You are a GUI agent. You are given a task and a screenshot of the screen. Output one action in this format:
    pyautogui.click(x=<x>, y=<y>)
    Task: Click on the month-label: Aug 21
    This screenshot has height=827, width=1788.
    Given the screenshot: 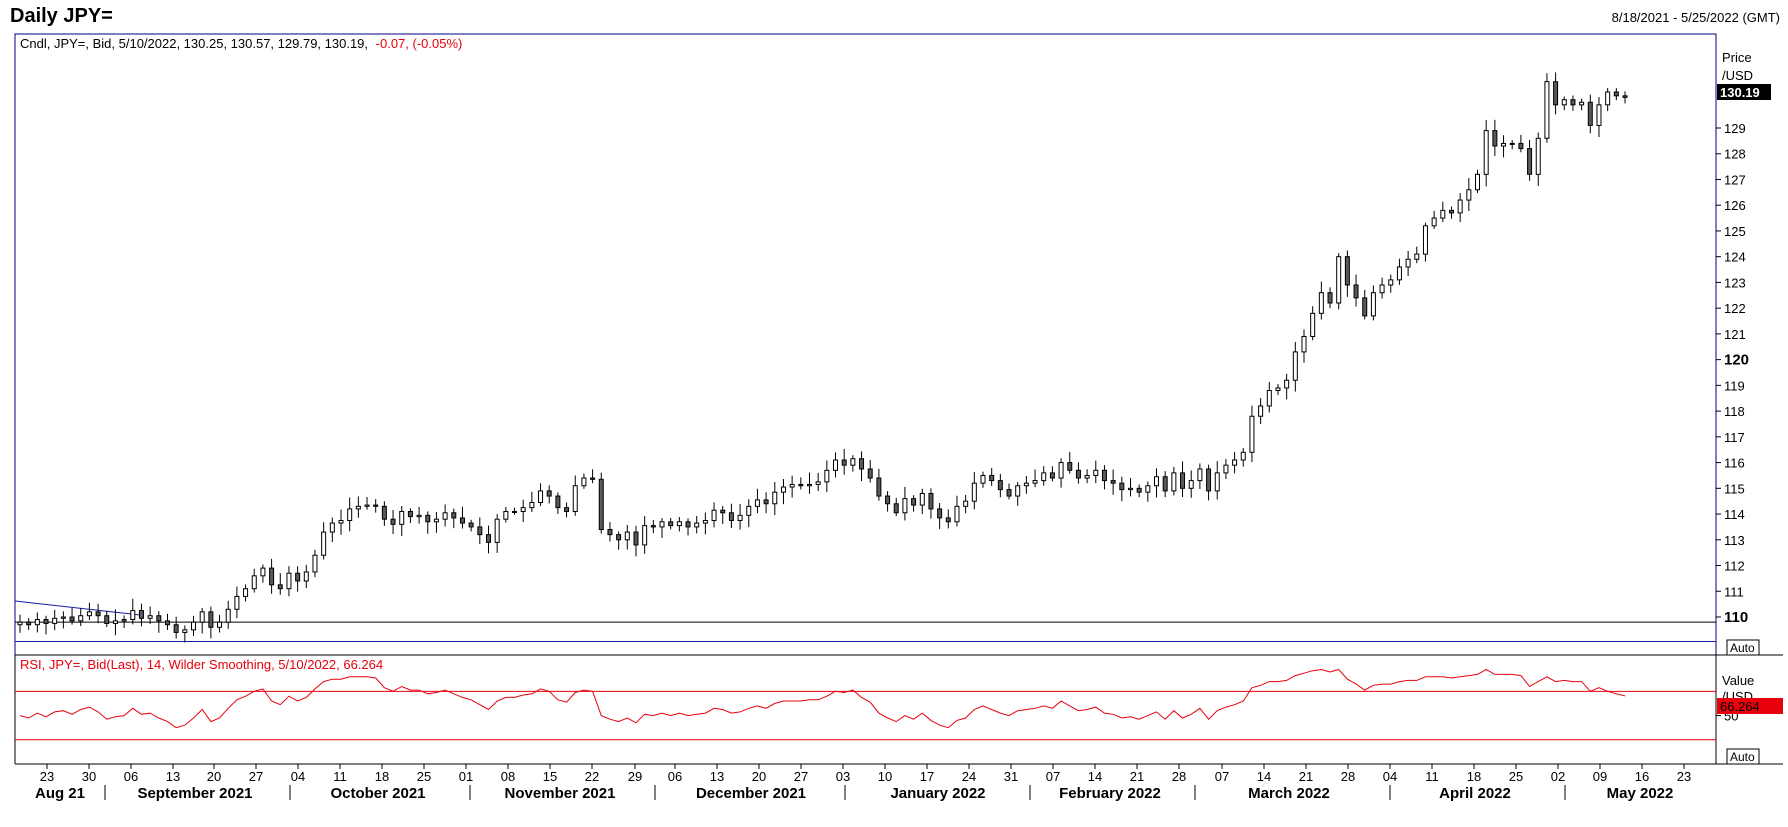 What is the action you would take?
    pyautogui.click(x=60, y=793)
    